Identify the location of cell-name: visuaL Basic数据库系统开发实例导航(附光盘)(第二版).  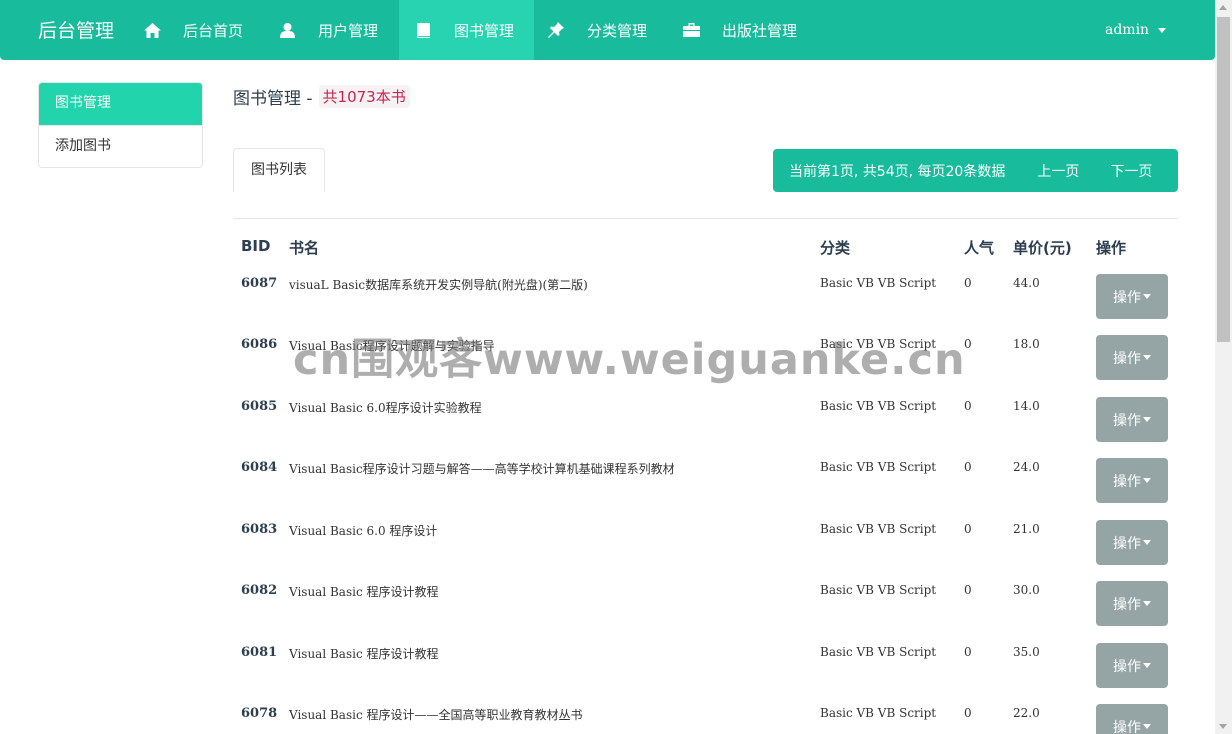
(438, 285).